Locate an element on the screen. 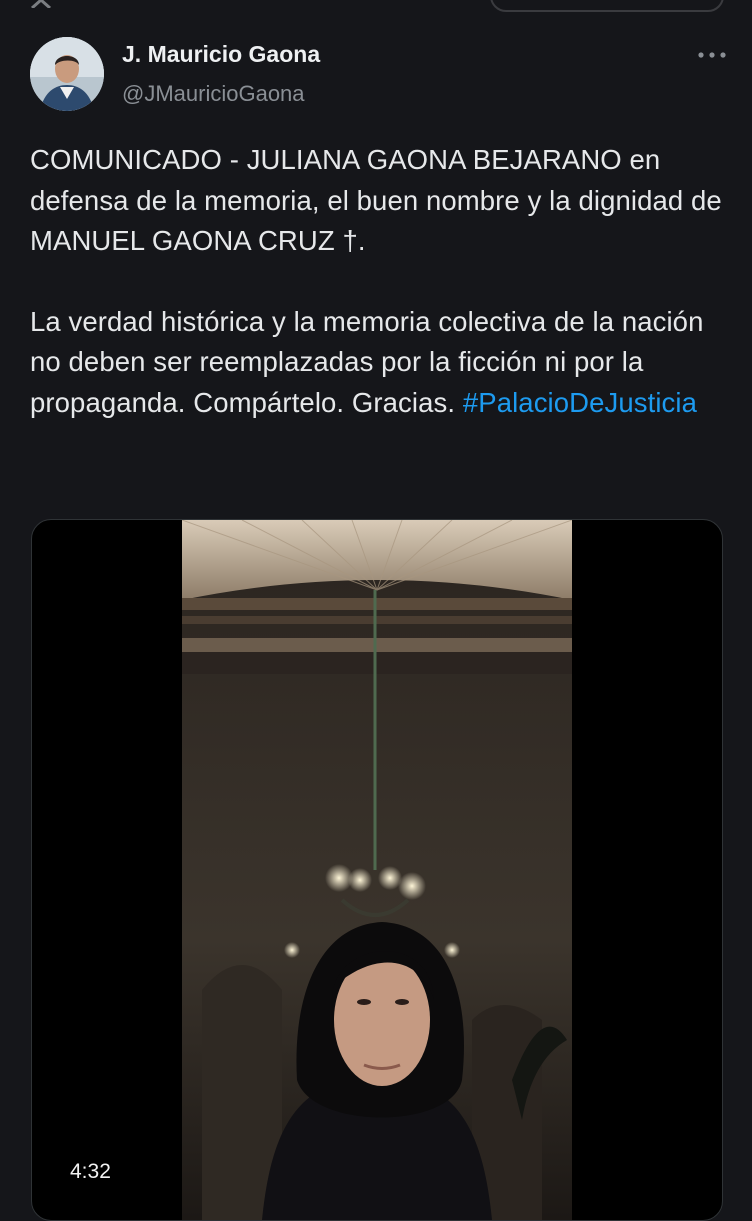  video-duration: 4:32 is located at coordinates (90, 1171).